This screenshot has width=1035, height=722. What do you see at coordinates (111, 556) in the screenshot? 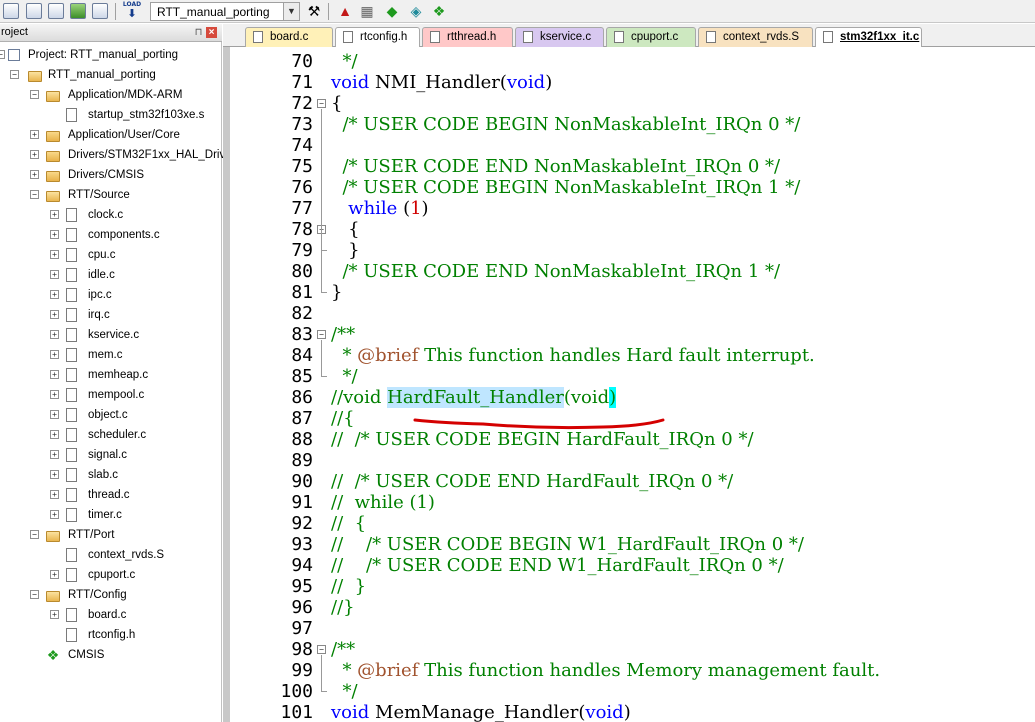
I see `tree-item: context_rvds.S` at bounding box center [111, 556].